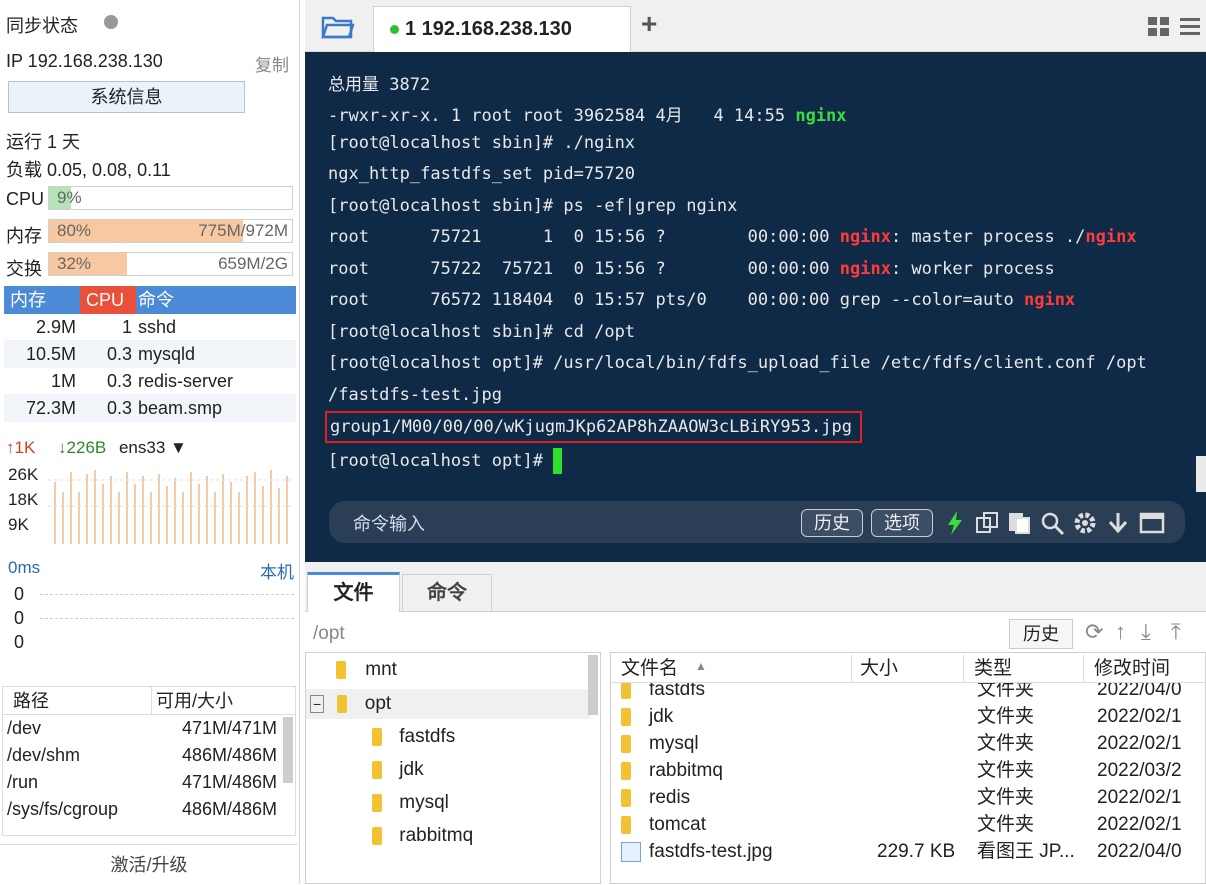  What do you see at coordinates (411, 769) in the screenshot?
I see `tree-label: jdk` at bounding box center [411, 769].